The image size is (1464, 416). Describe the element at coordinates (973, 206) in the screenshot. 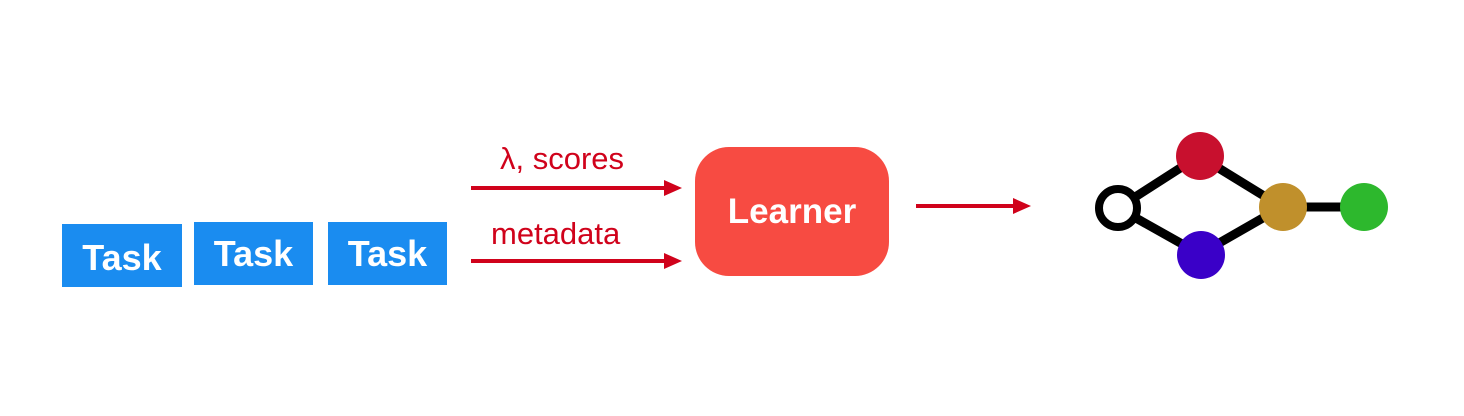

I see `output-arrow` at that location.